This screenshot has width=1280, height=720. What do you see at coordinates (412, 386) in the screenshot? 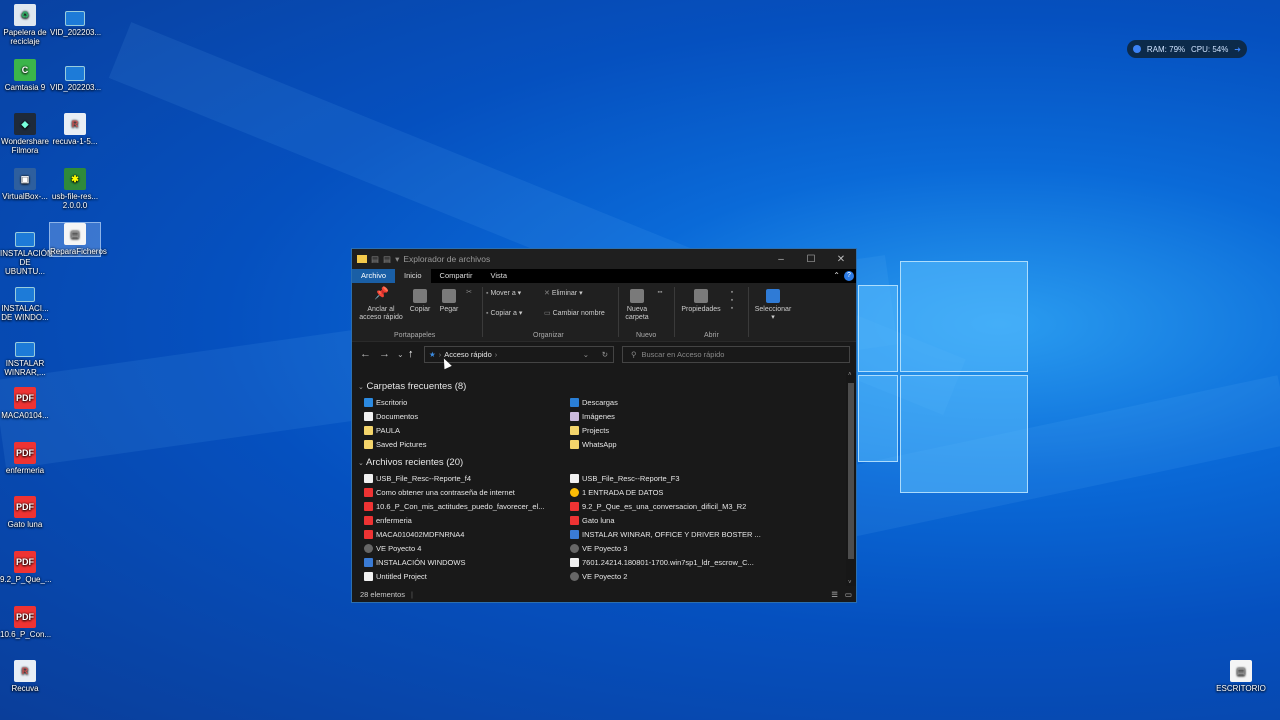
I see `frequent-folders-header: ⌄ Carpetas frecuentes (8)` at bounding box center [412, 386].